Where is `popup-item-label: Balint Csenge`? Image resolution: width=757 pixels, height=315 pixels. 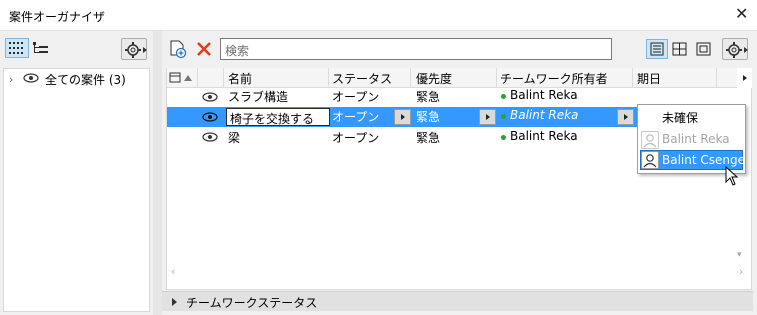
popup-item-label: Balint Csenge is located at coordinates (703, 160).